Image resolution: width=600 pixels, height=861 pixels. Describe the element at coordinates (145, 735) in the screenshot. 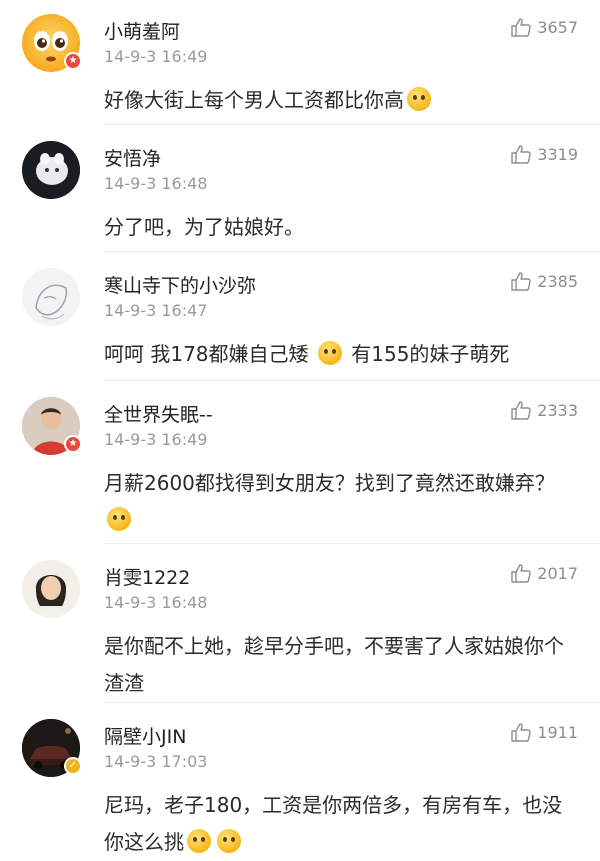

I see `username: 隔壁小JIN` at that location.